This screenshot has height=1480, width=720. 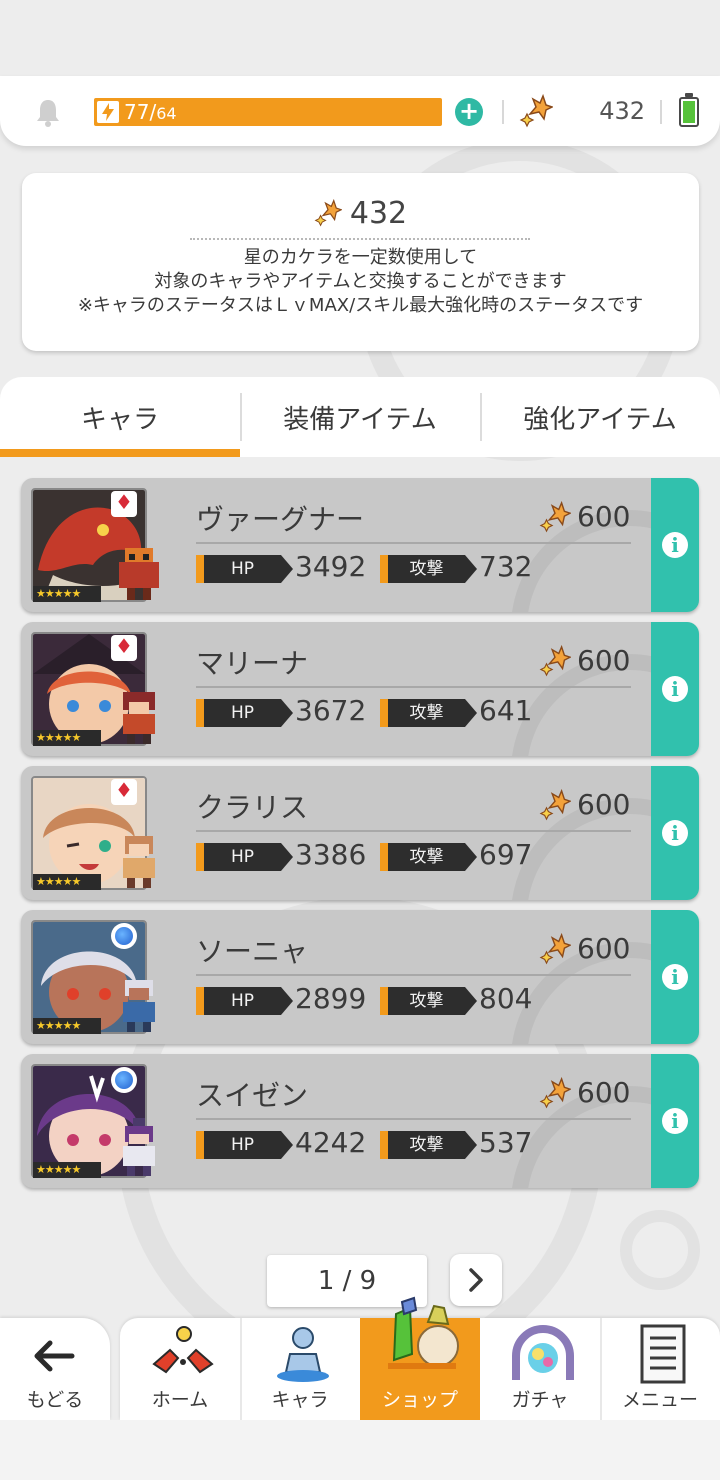 I want to click on nav-item-character: キャラ, so click(x=300, y=1369).